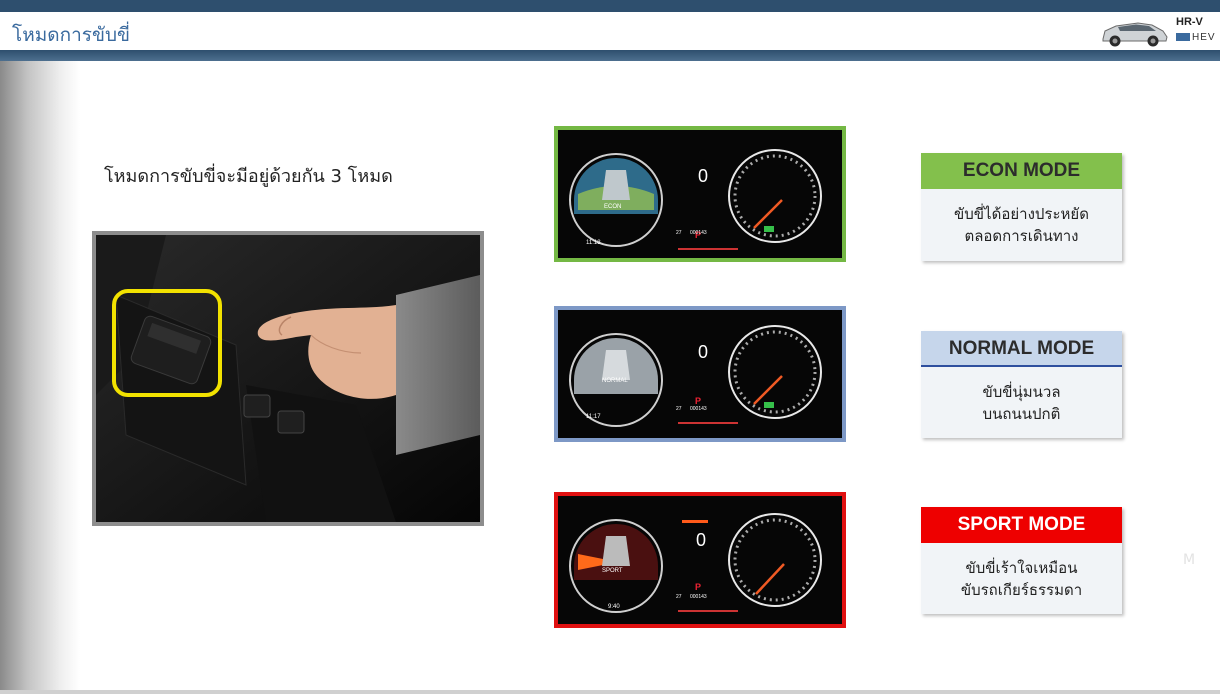 The image size is (1220, 694). Describe the element at coordinates (1204, 37) in the screenshot. I see `brand-variant-text: HEV` at that location.